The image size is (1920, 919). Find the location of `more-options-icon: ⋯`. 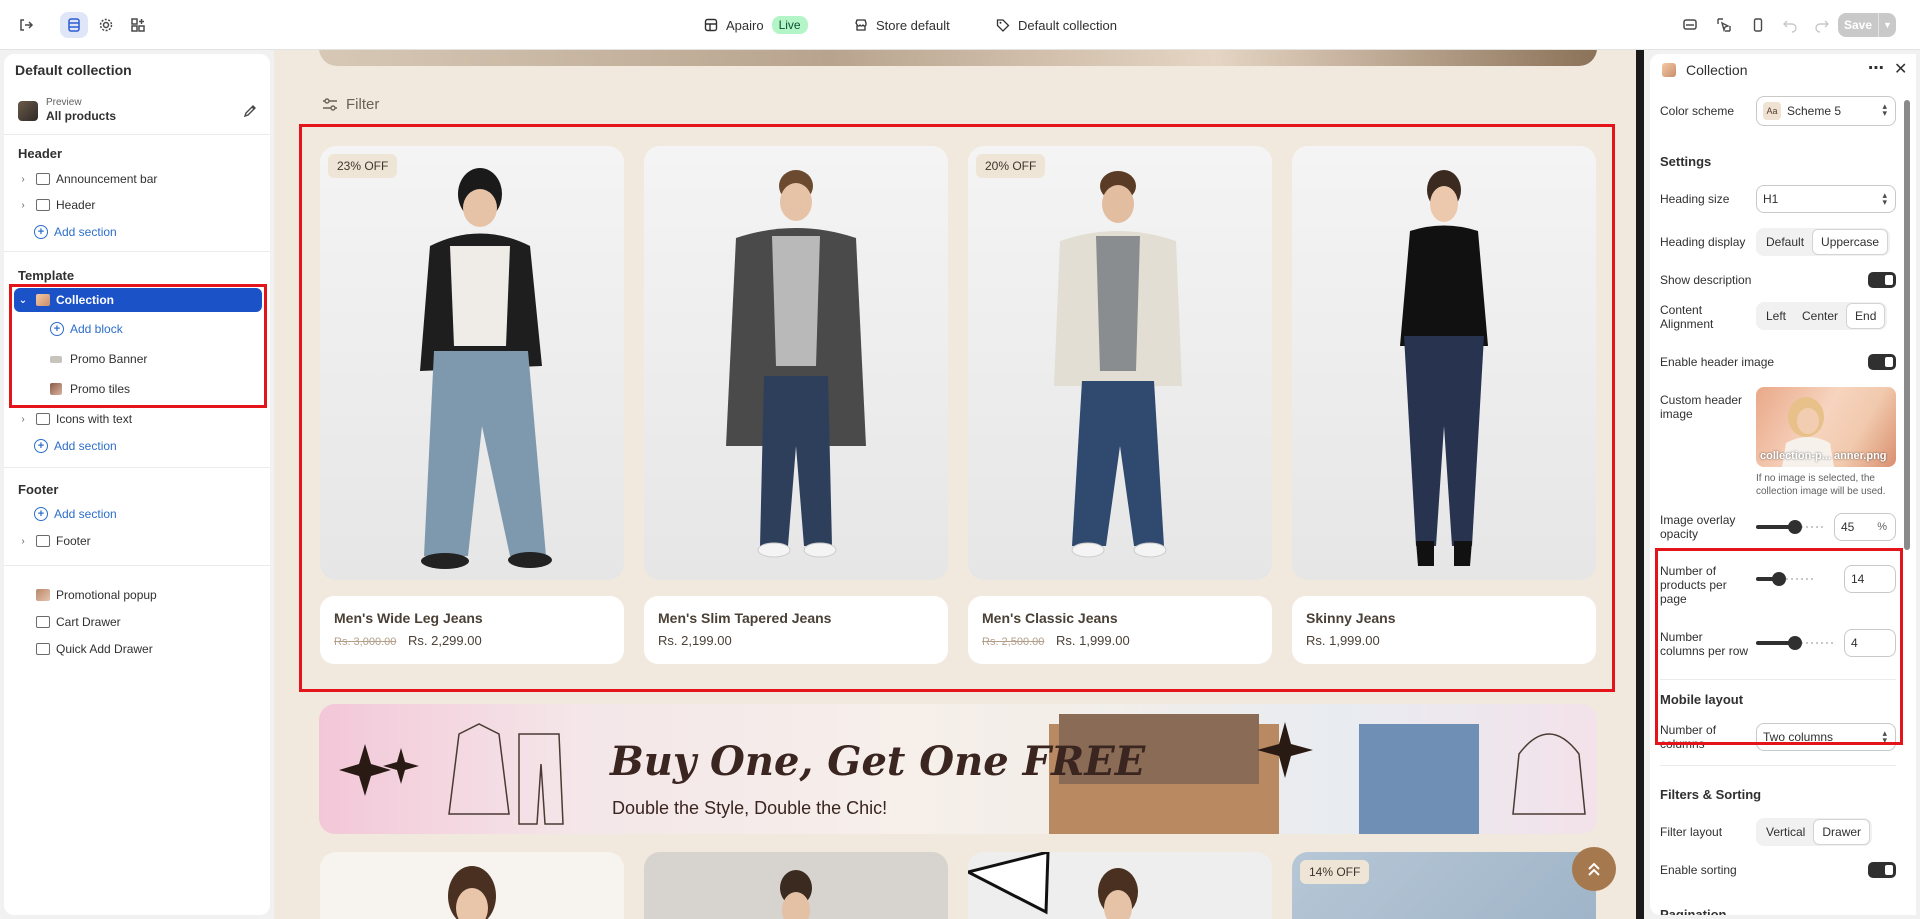

more-options-icon: ⋯ is located at coordinates (1876, 68).